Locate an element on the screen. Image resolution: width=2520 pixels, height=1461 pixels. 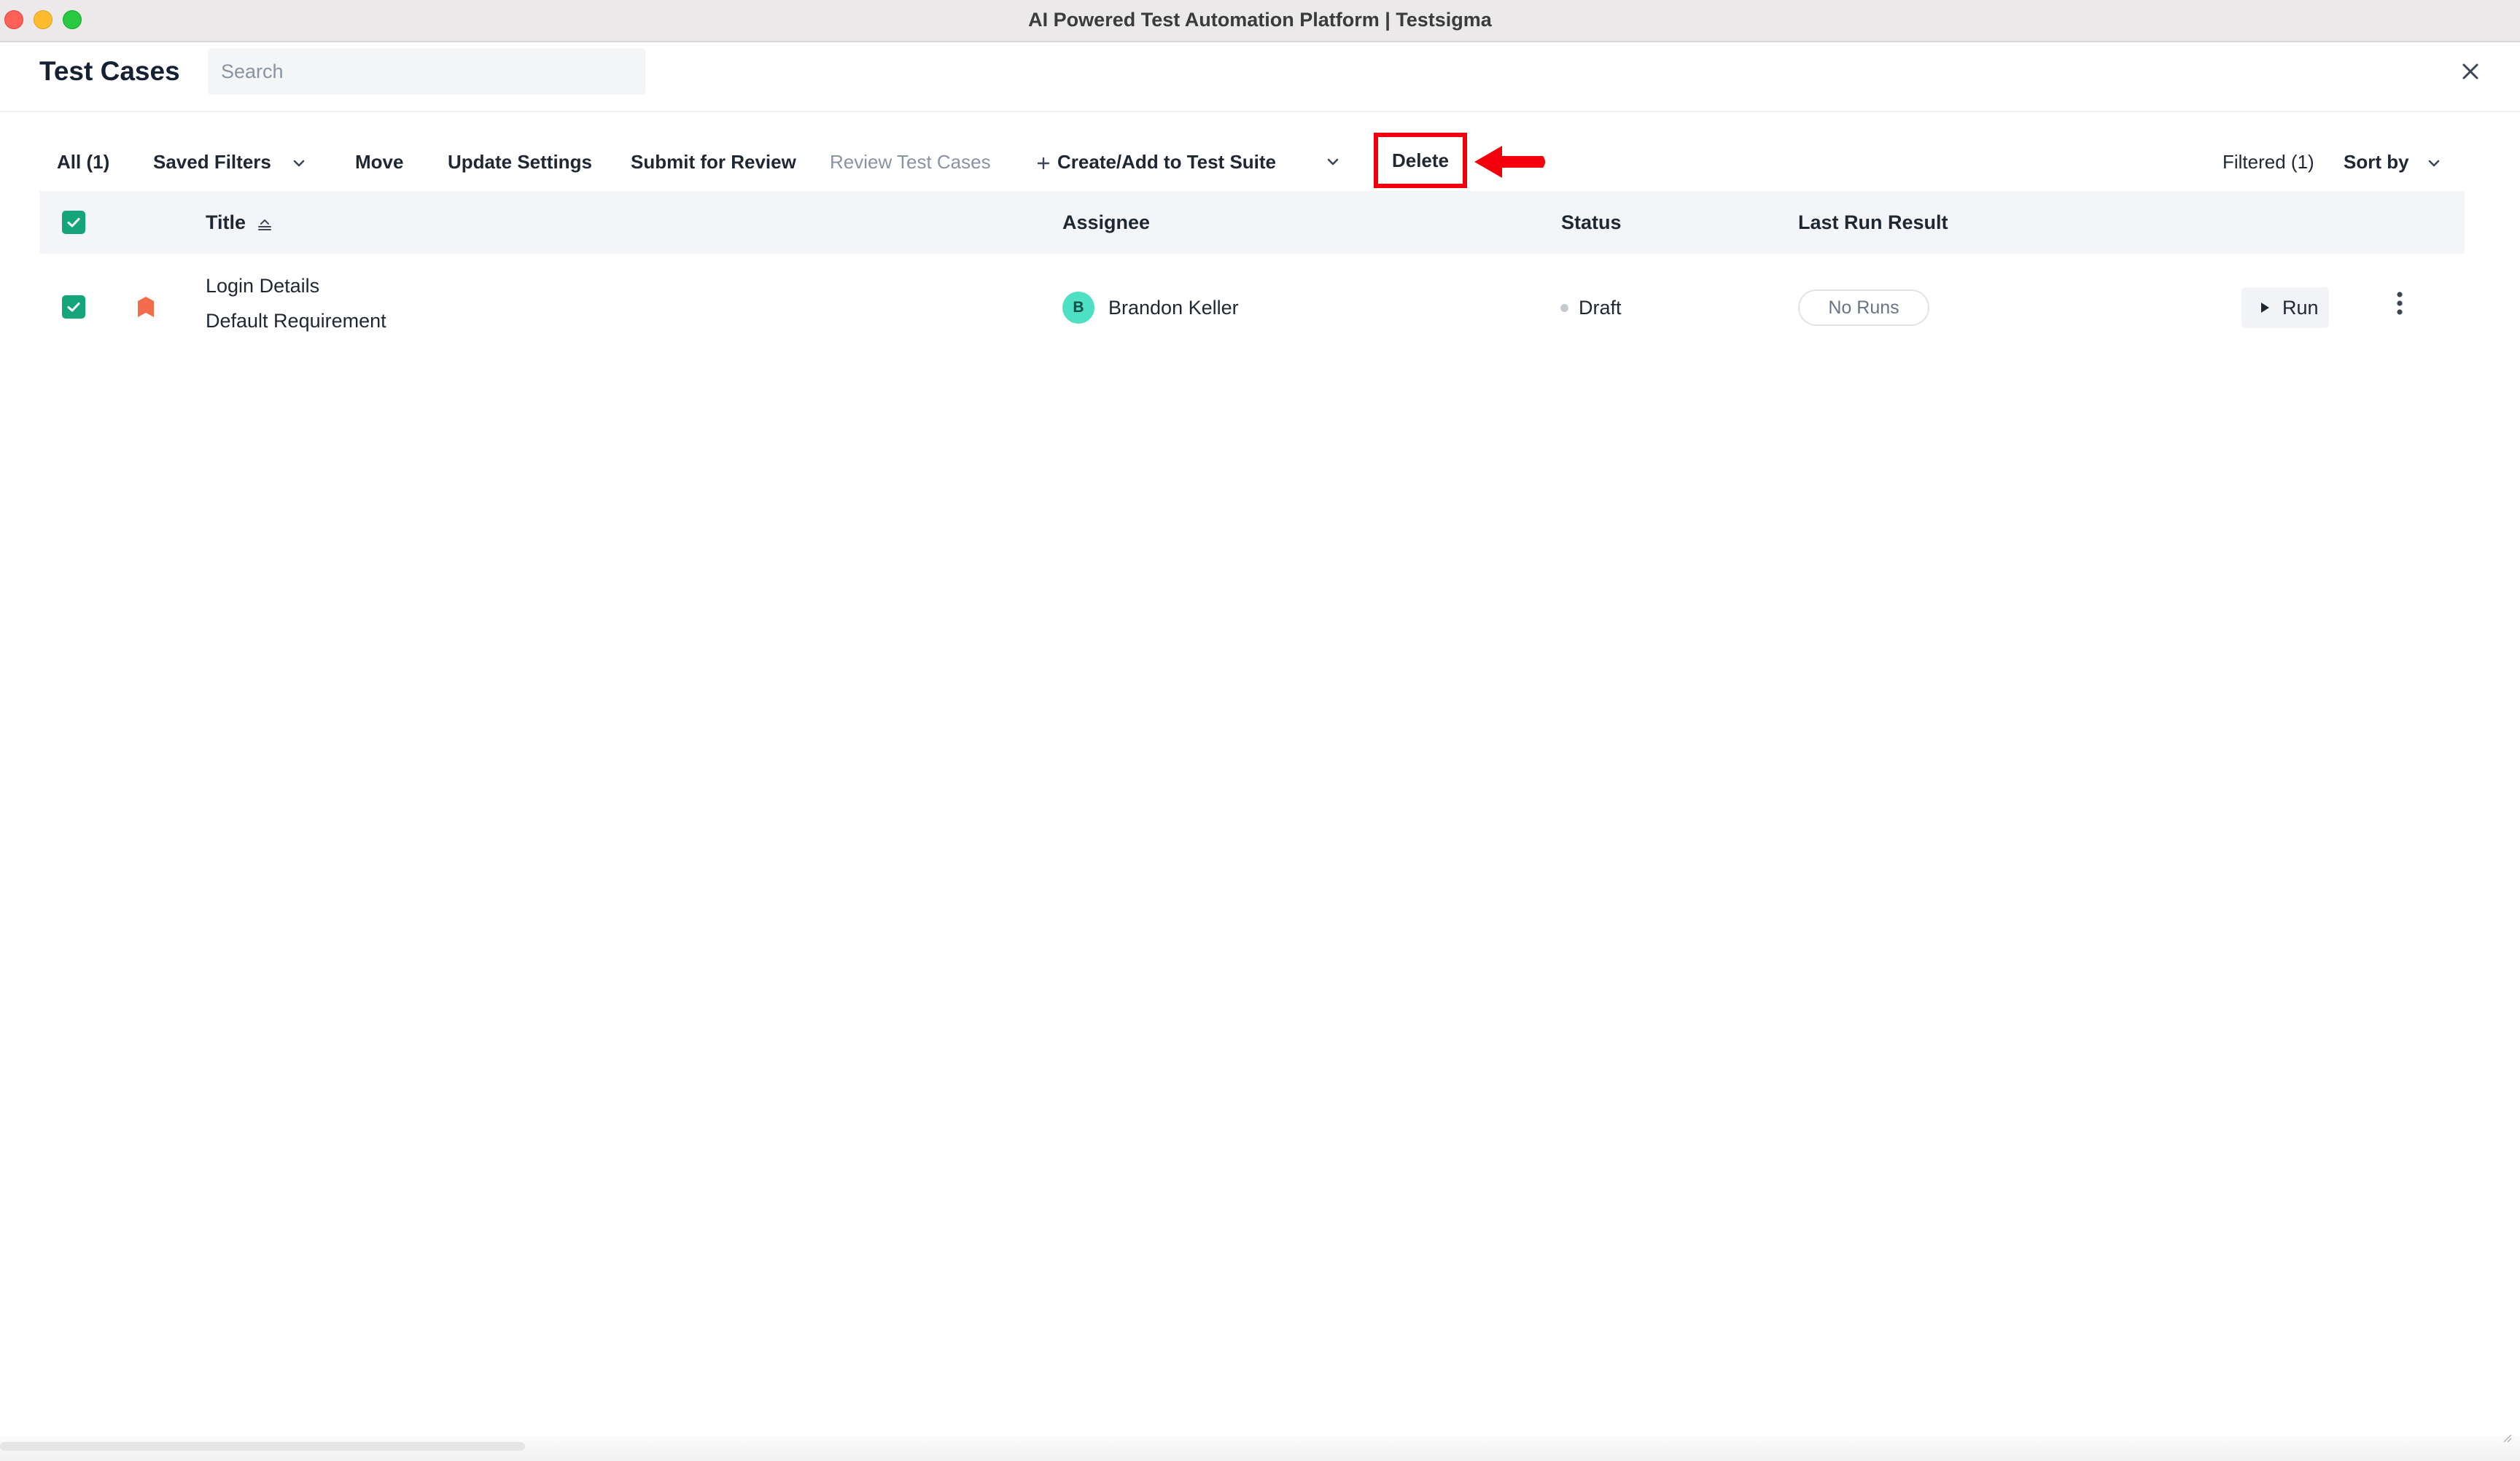
assignee-name: Brandon Keller is located at coordinates (1173, 308).